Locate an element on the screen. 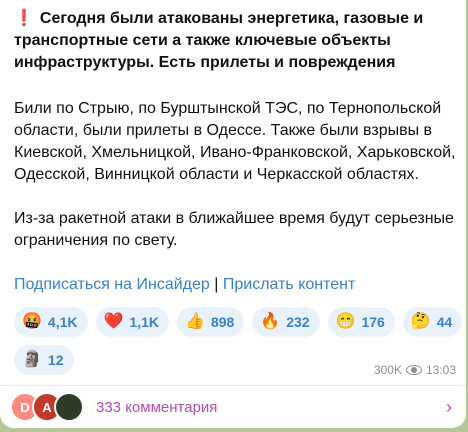 This screenshot has width=468, height=432. reactions-row-1: 🤬 4,1K ❤️ 1,1K 👍 898 🔥 232 😁 176 🤔 44 is located at coordinates (238, 322).